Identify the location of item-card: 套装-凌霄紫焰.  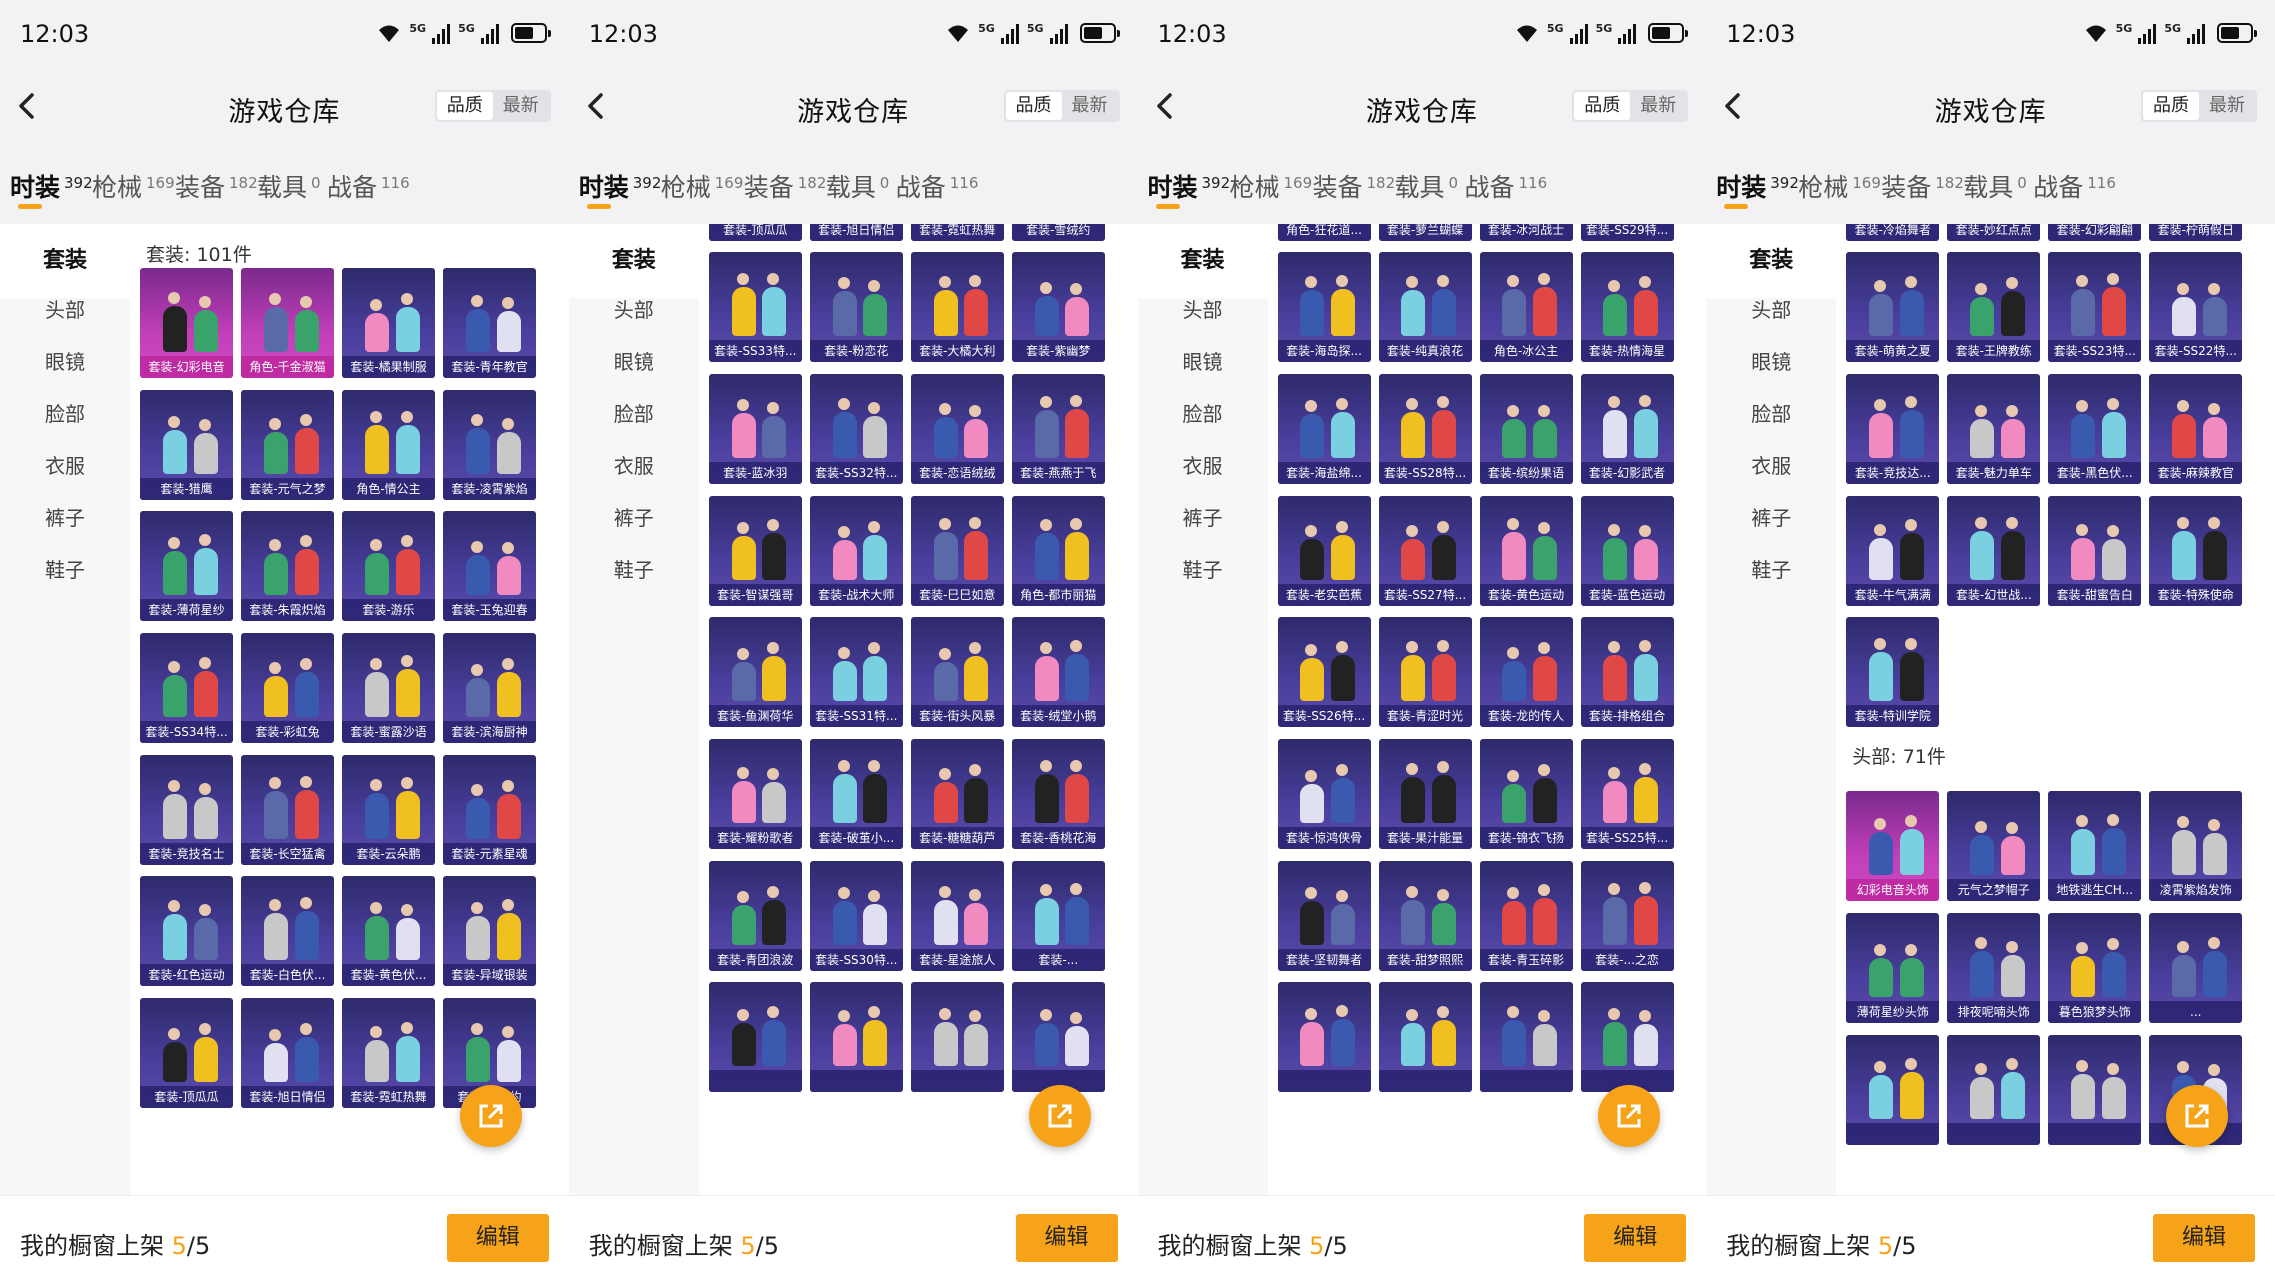
(489, 444).